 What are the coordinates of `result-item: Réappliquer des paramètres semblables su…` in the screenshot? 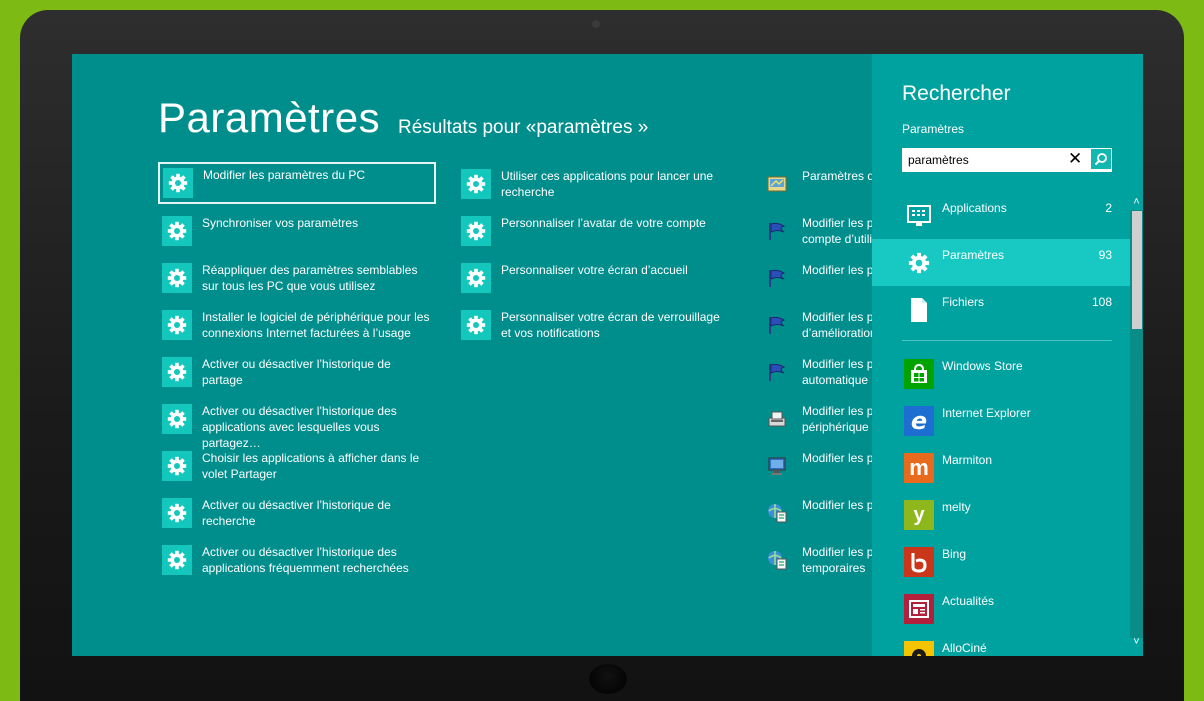 It's located at (297, 279).